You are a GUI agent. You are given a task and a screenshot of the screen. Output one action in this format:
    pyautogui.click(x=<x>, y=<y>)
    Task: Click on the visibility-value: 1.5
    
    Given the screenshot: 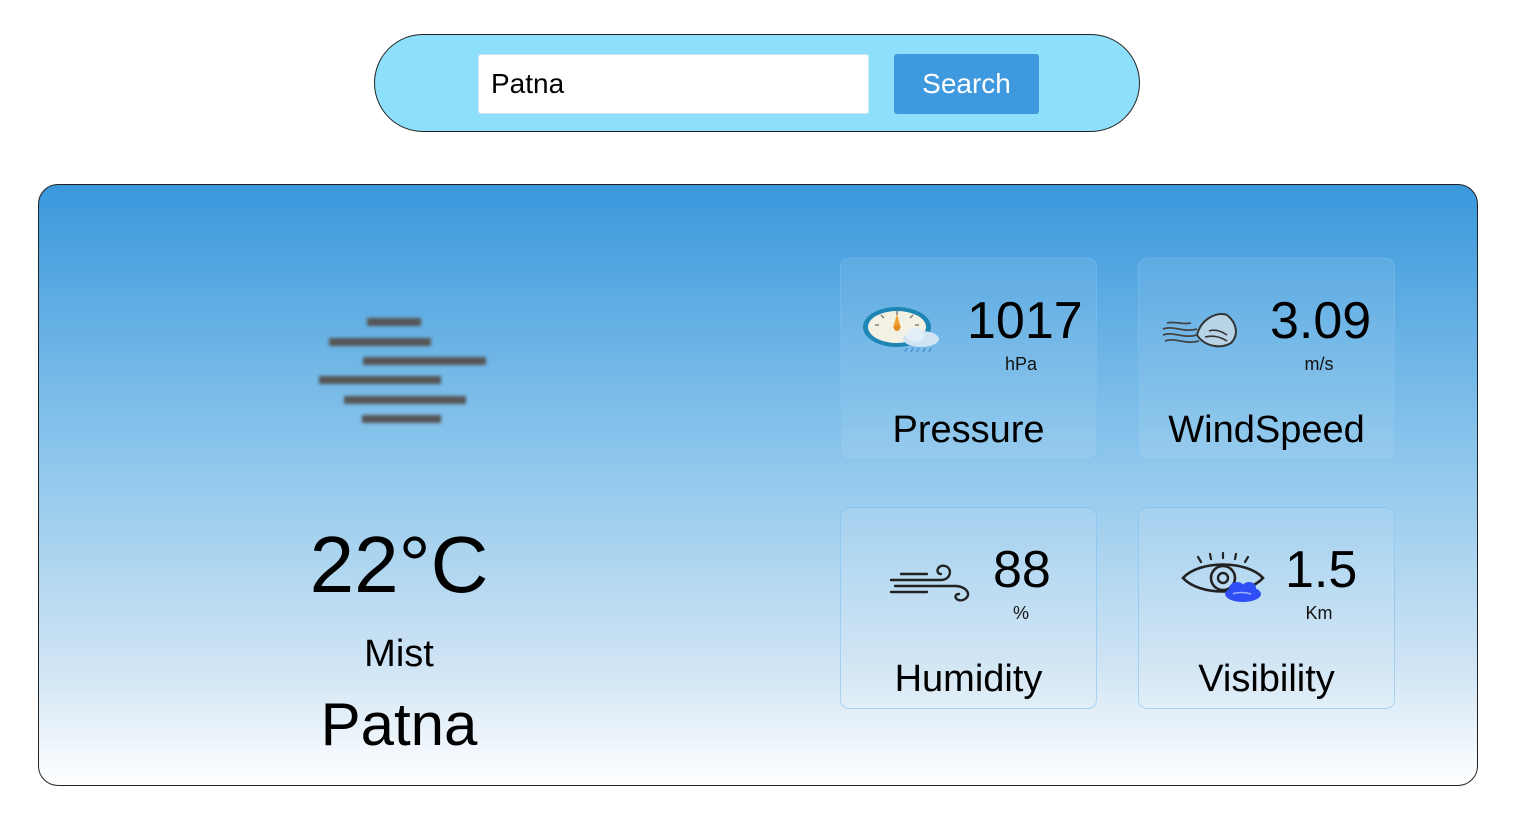 What is the action you would take?
    pyautogui.click(x=1321, y=570)
    